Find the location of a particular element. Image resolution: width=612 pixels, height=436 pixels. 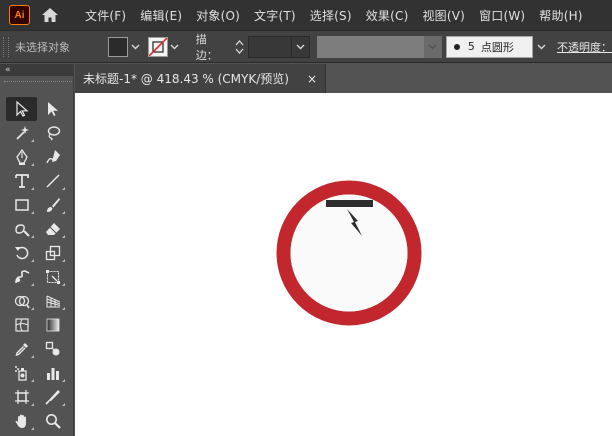

curvature-pen-icon is located at coordinates (52, 157).